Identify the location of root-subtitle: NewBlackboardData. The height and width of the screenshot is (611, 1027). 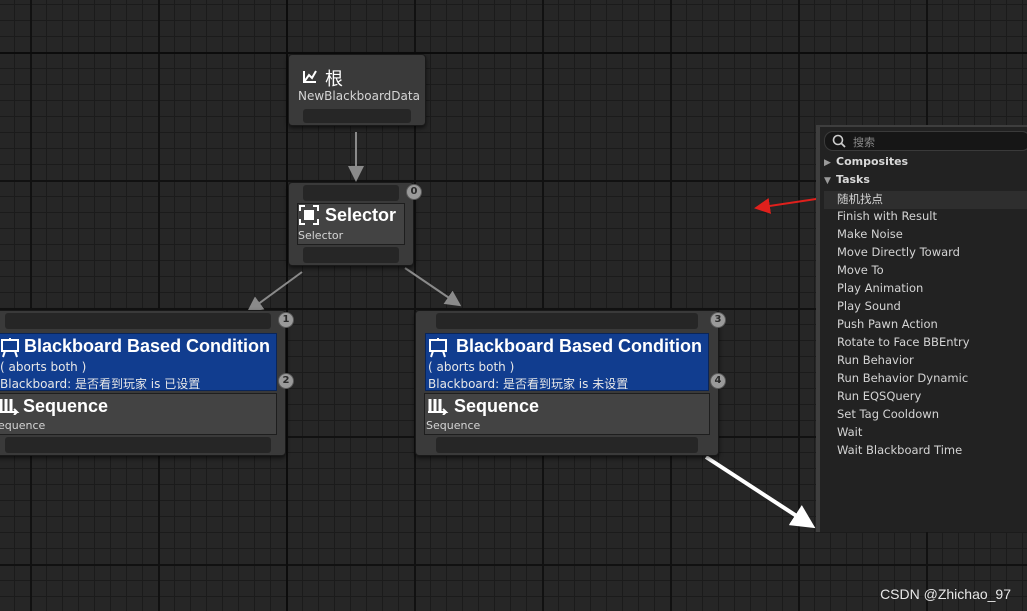
(359, 96).